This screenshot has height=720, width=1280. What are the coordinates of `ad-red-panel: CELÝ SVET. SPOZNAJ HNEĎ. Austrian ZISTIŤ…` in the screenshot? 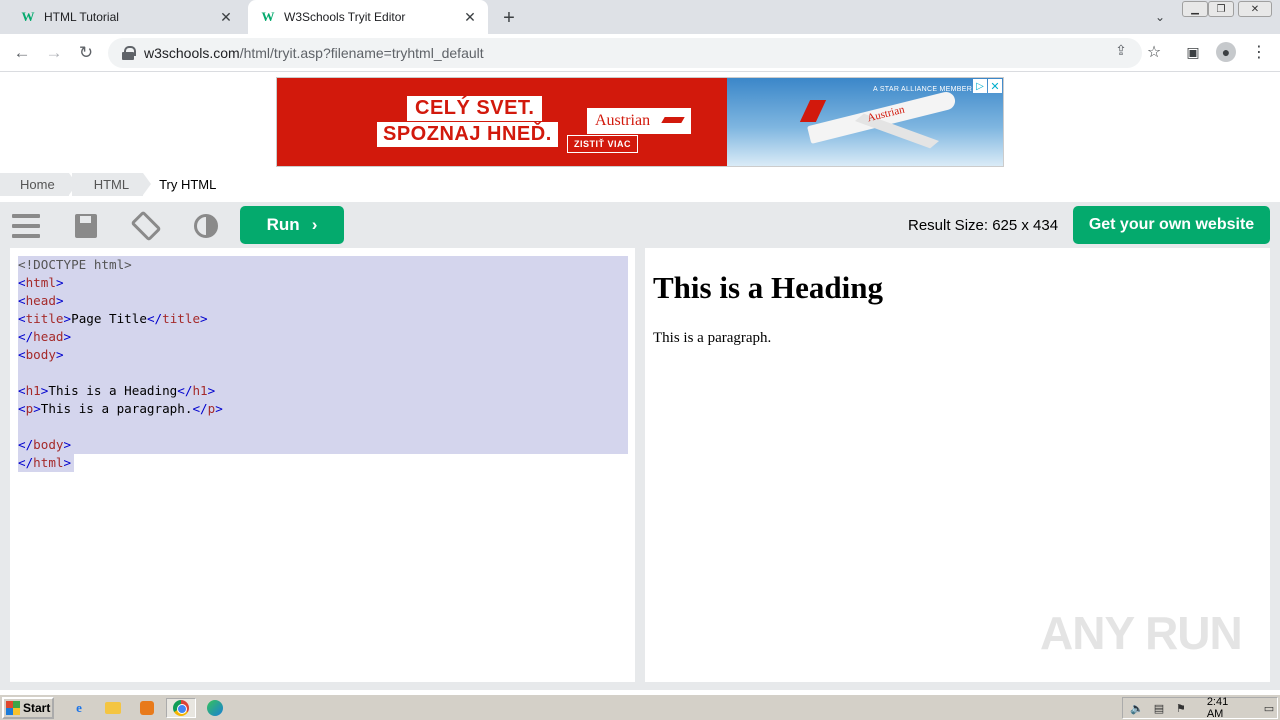 It's located at (502, 122).